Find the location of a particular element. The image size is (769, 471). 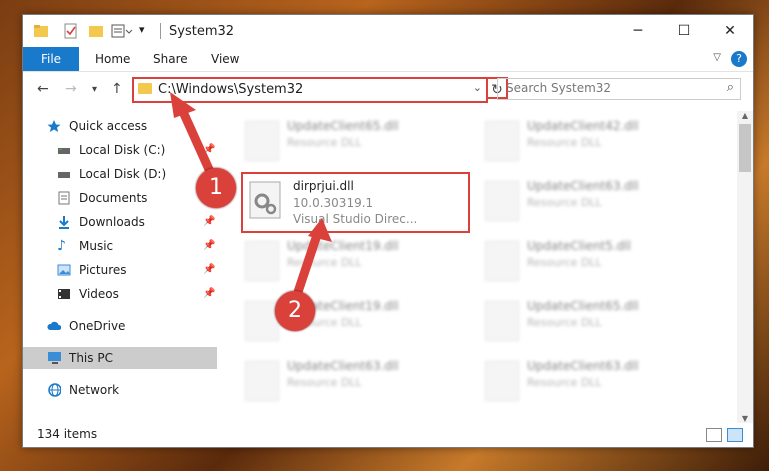

step-2-badge: 2 is located at coordinates (295, 311).